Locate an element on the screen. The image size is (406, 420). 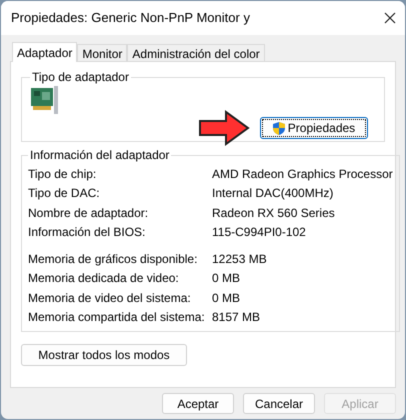
info-value: Radeon RX 560 Series is located at coordinates (273, 213).